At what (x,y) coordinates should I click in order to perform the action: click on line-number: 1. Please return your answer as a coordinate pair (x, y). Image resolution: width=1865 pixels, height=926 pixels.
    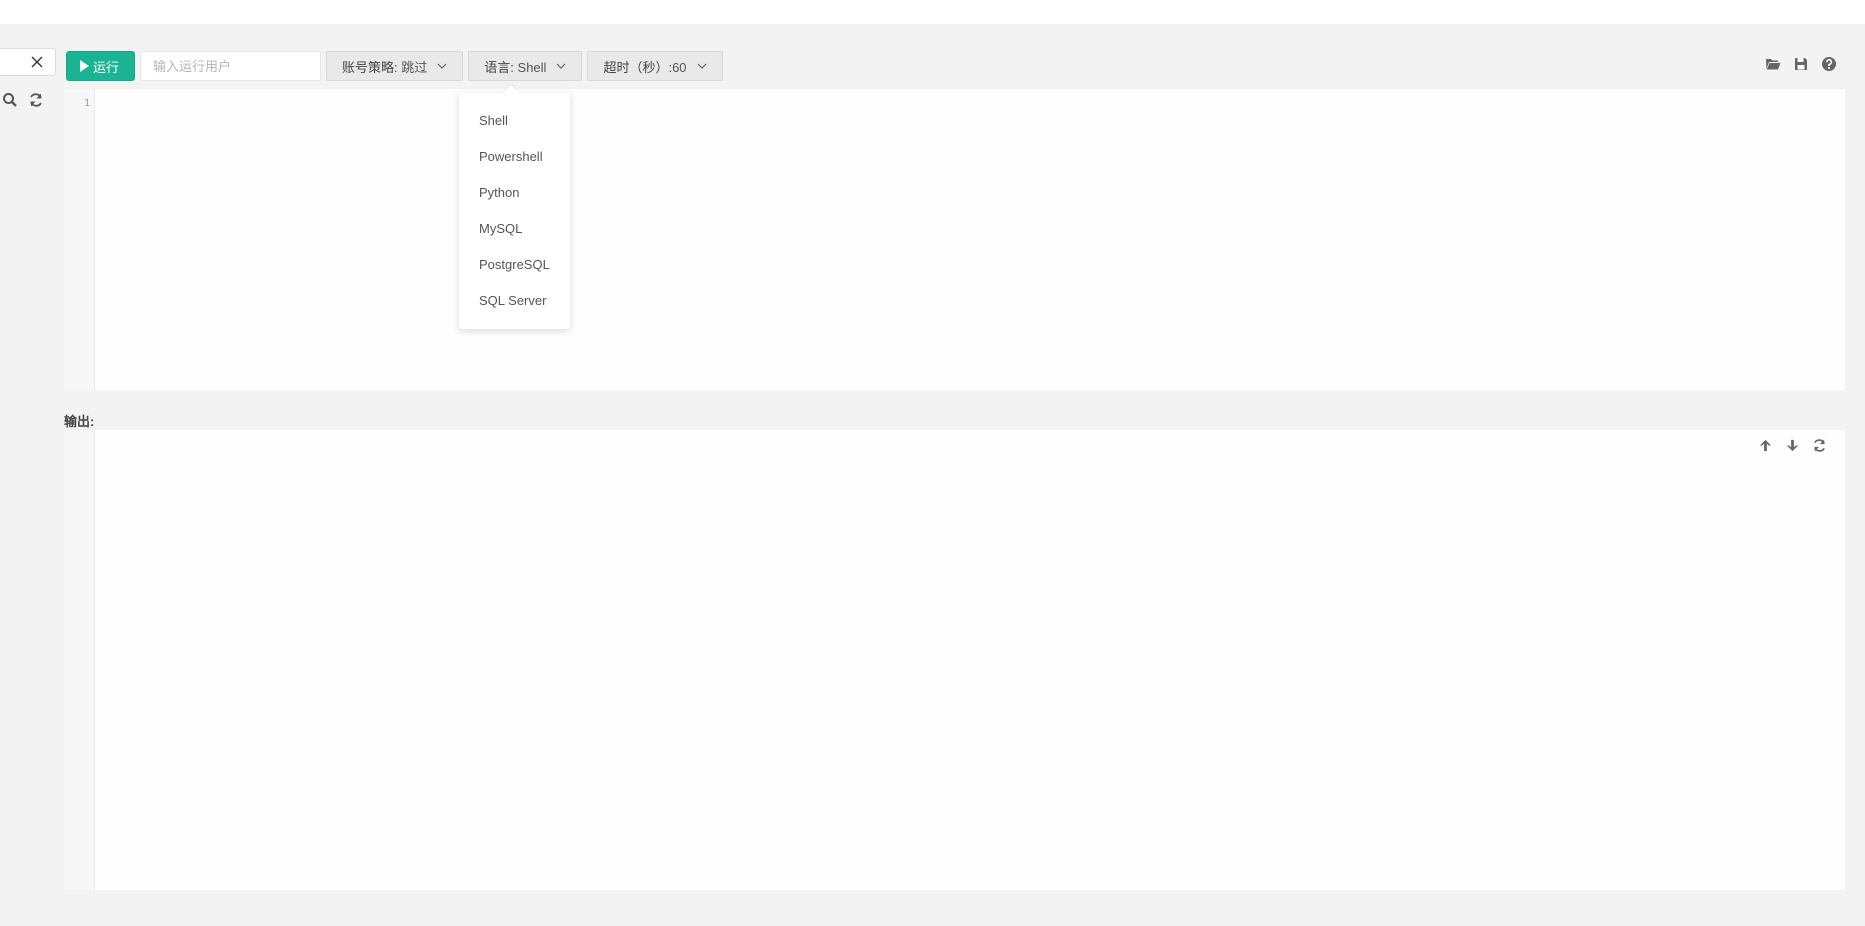
    Looking at the image, I should click on (86, 103).